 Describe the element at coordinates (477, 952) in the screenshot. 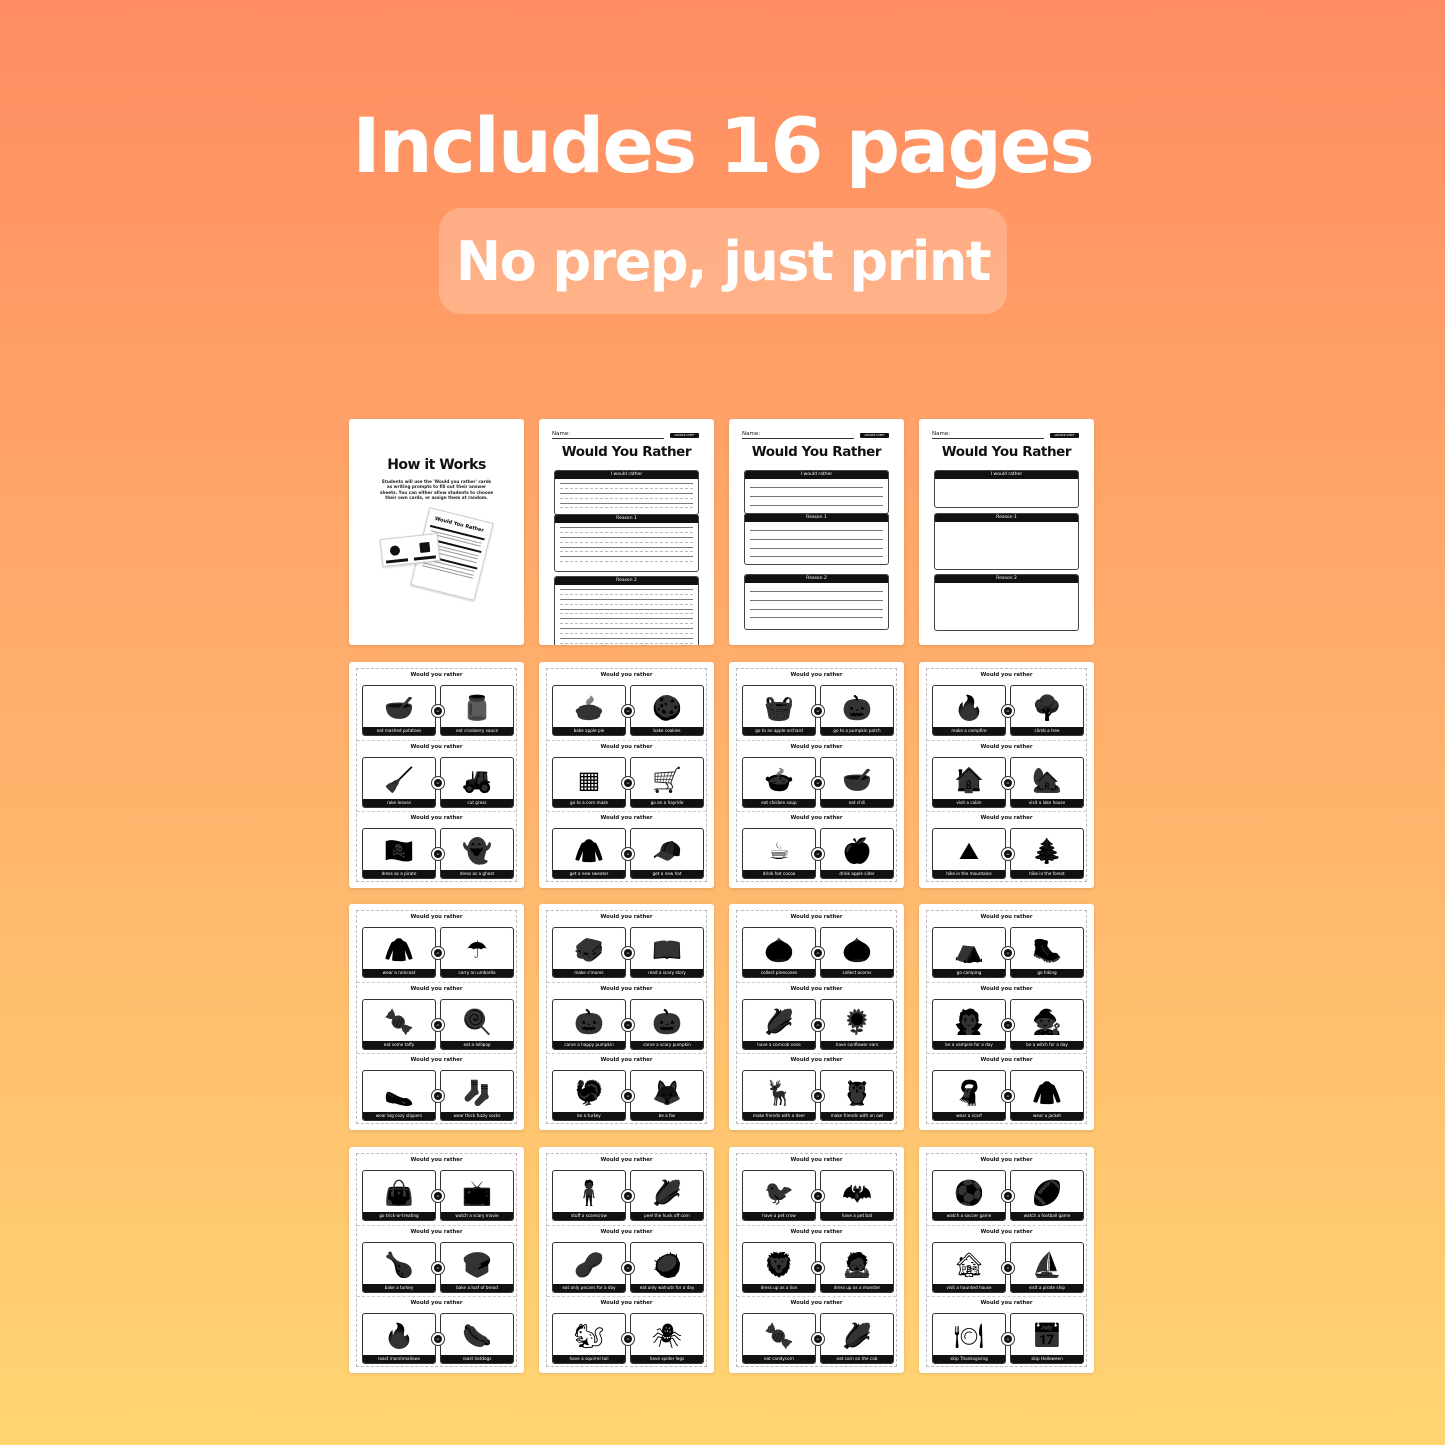

I see `prompt-card: ☂ carry an umbrella` at that location.